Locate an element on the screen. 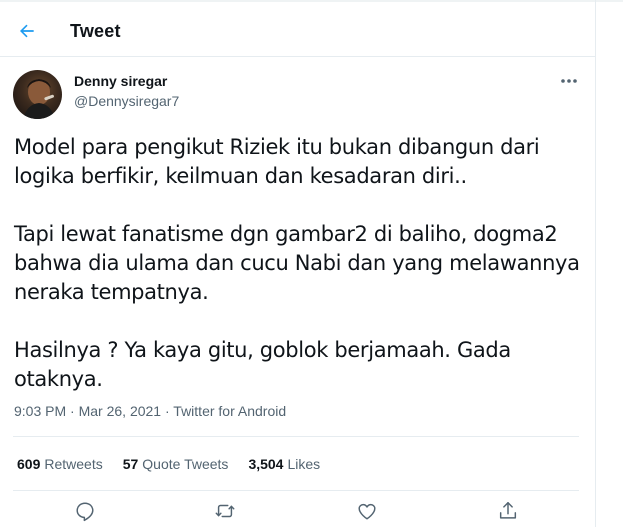 The height and width of the screenshot is (527, 623). retweet-button is located at coordinates (225, 513).